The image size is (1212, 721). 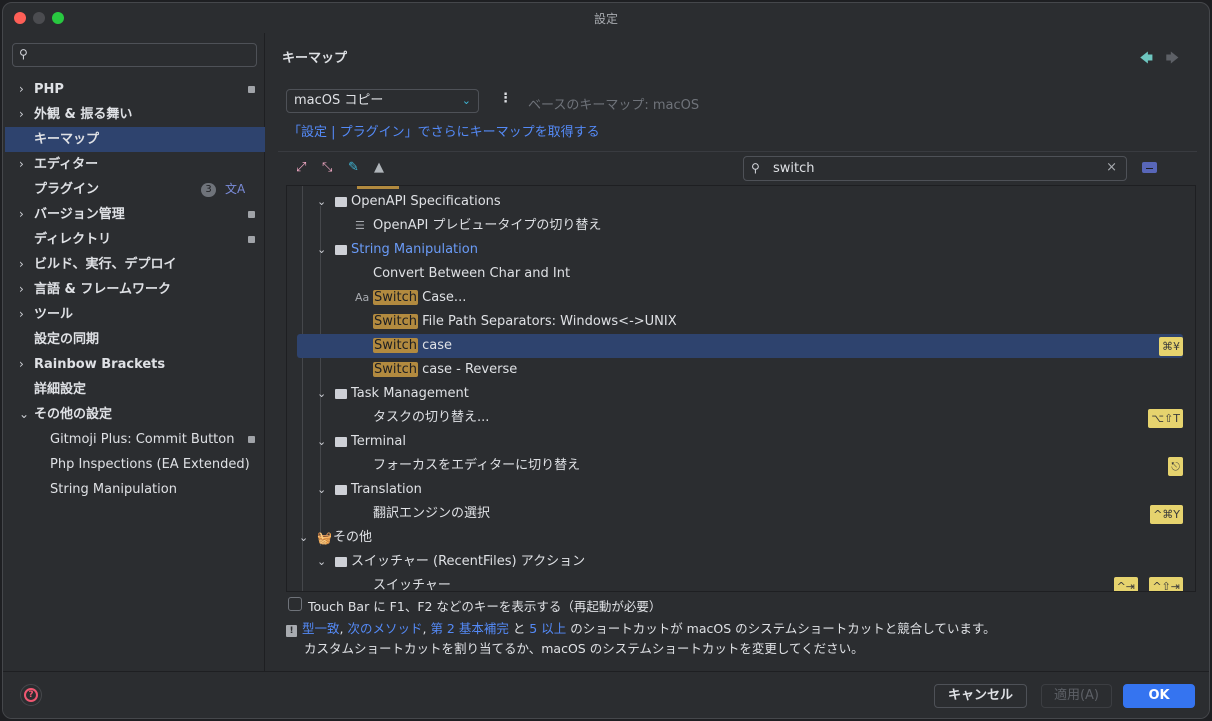 What do you see at coordinates (134, 314) in the screenshot?
I see `sidebar-item: › ツール` at bounding box center [134, 314].